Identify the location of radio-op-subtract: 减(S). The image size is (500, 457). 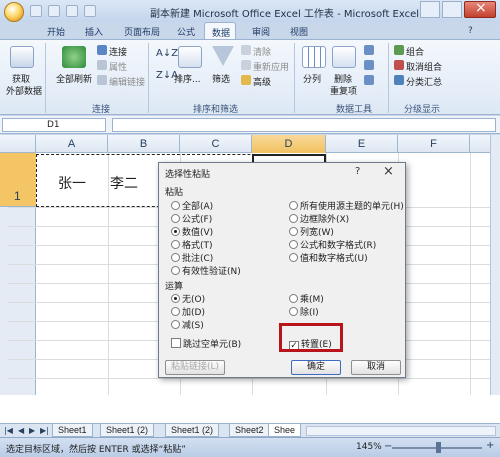
(187, 324).